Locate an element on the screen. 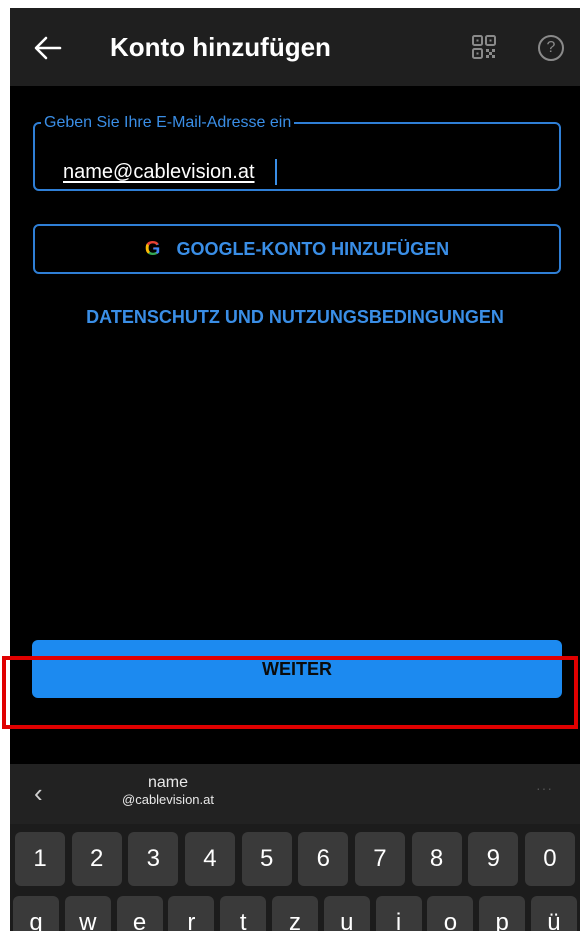  google-icon-letter: G is located at coordinates (152, 249).